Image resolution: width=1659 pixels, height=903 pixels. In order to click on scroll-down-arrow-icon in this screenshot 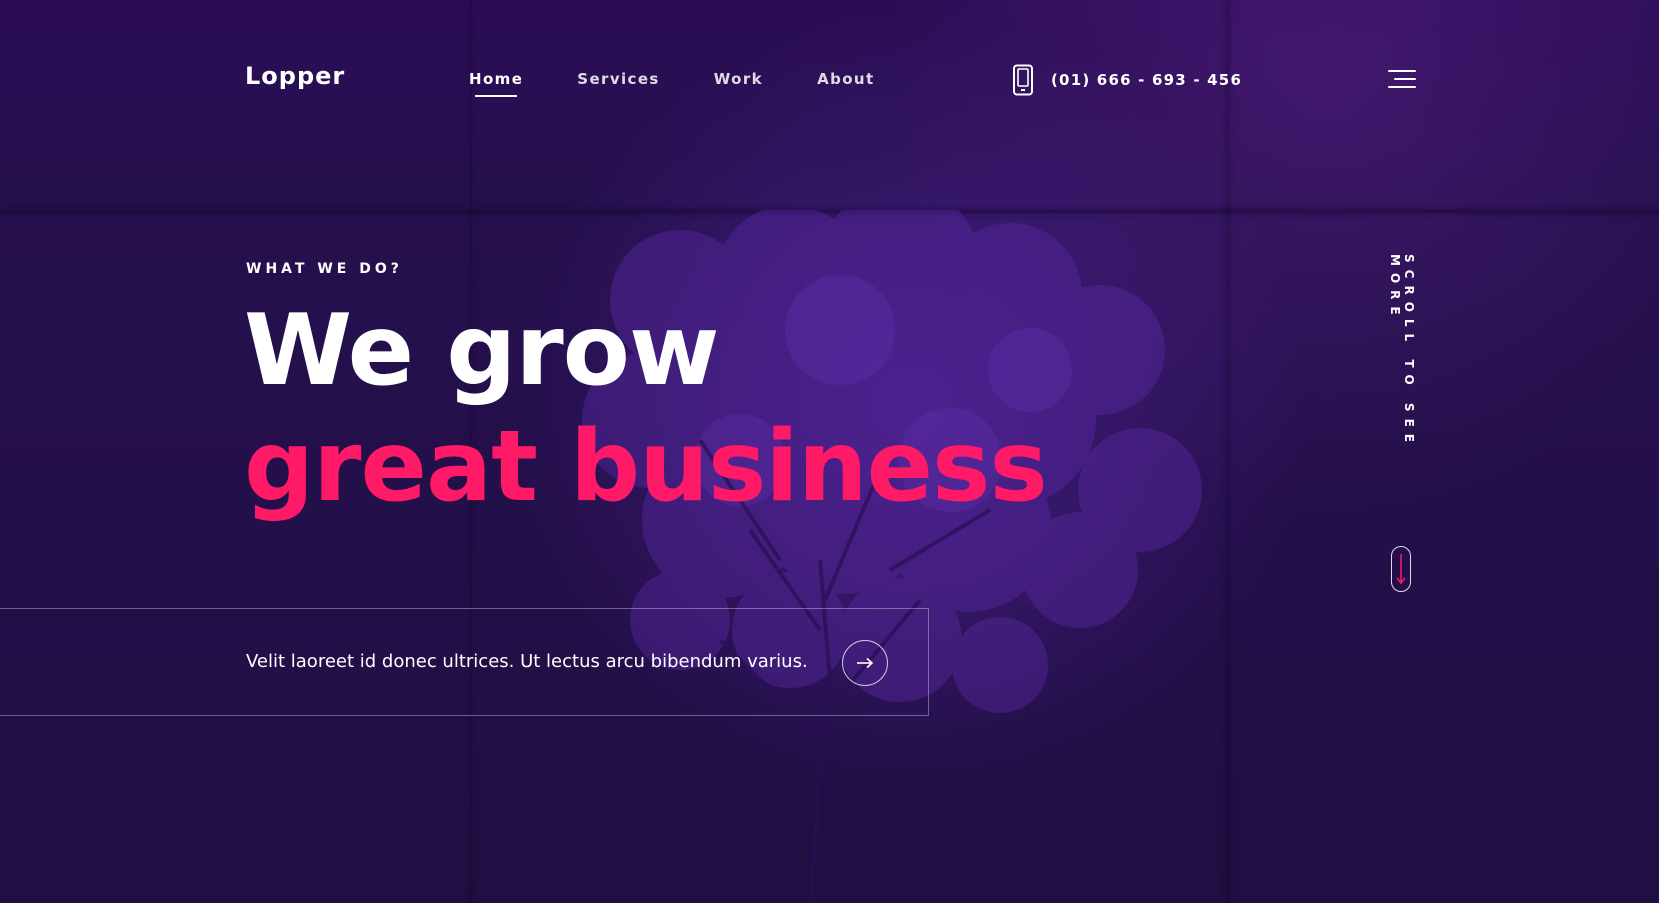, I will do `click(1401, 569)`.